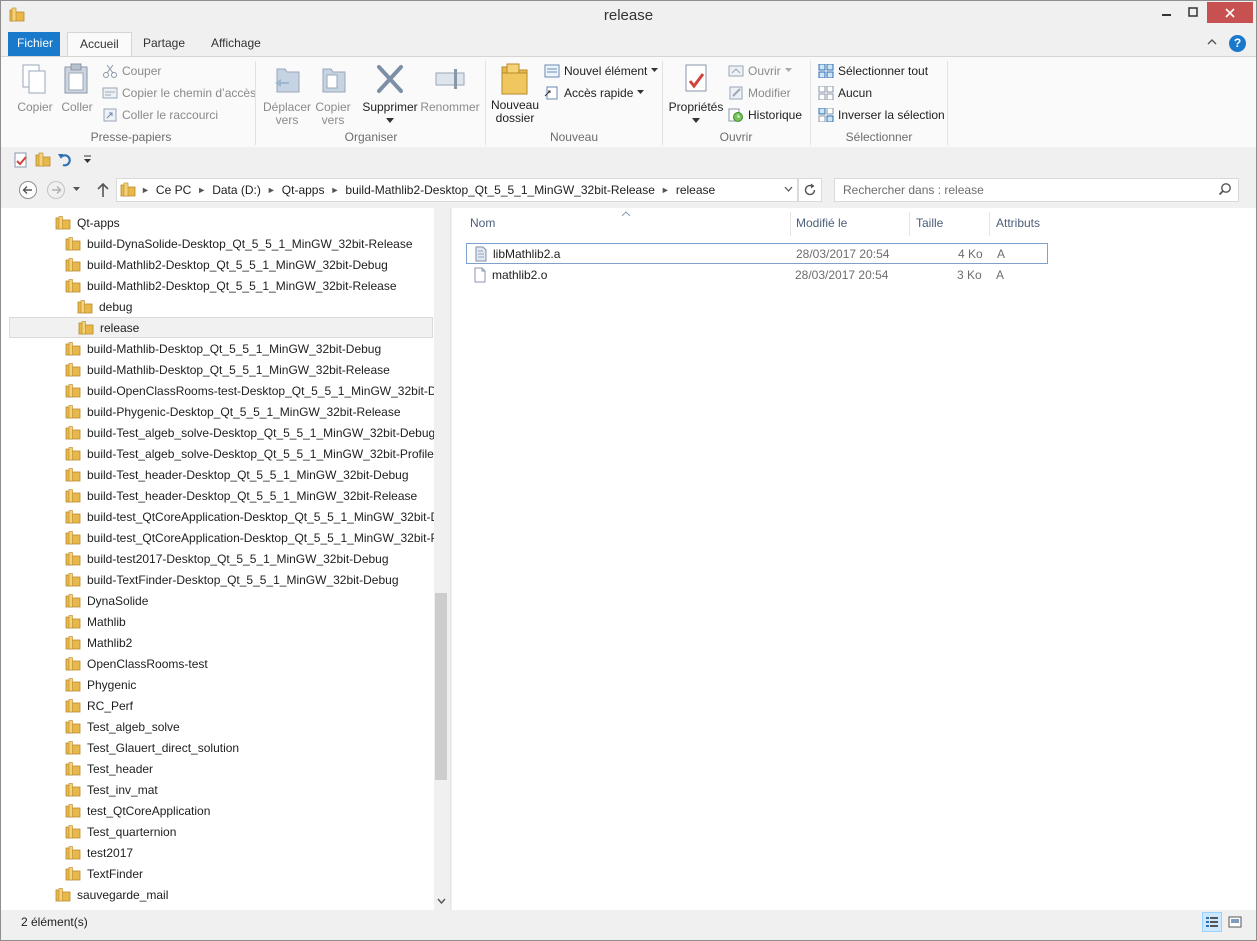 This screenshot has height=941, width=1257. What do you see at coordinates (1193, 12) in the screenshot?
I see `maximize-button` at bounding box center [1193, 12].